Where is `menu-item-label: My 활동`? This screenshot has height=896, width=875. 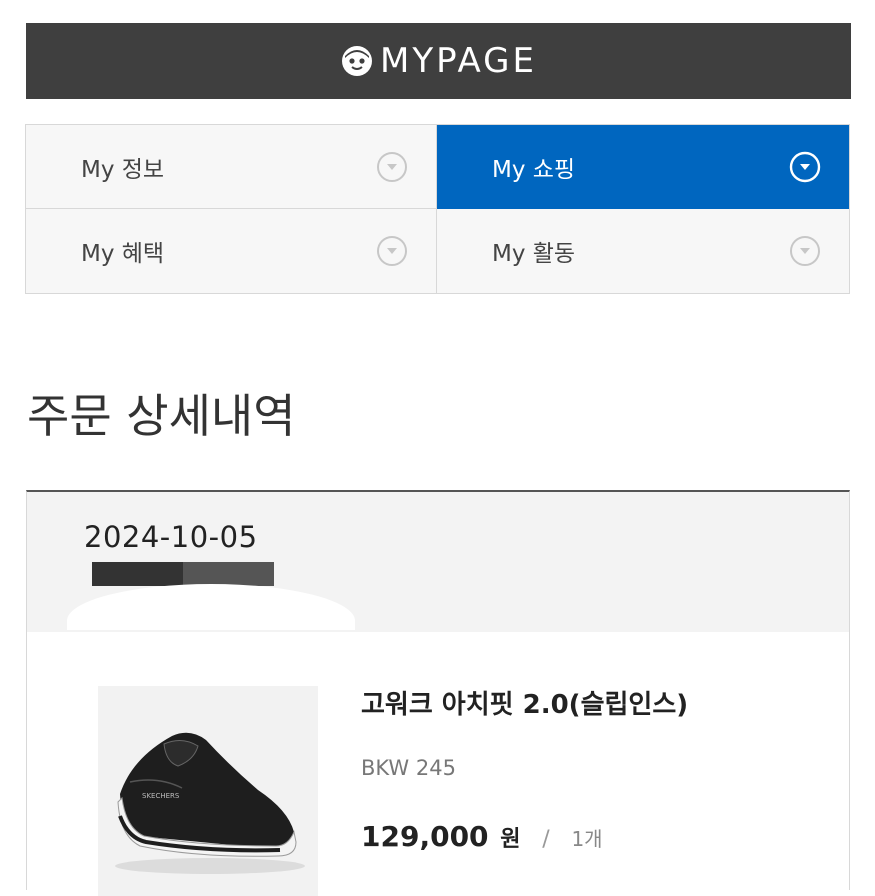
menu-item-label: My 활동 is located at coordinates (534, 254).